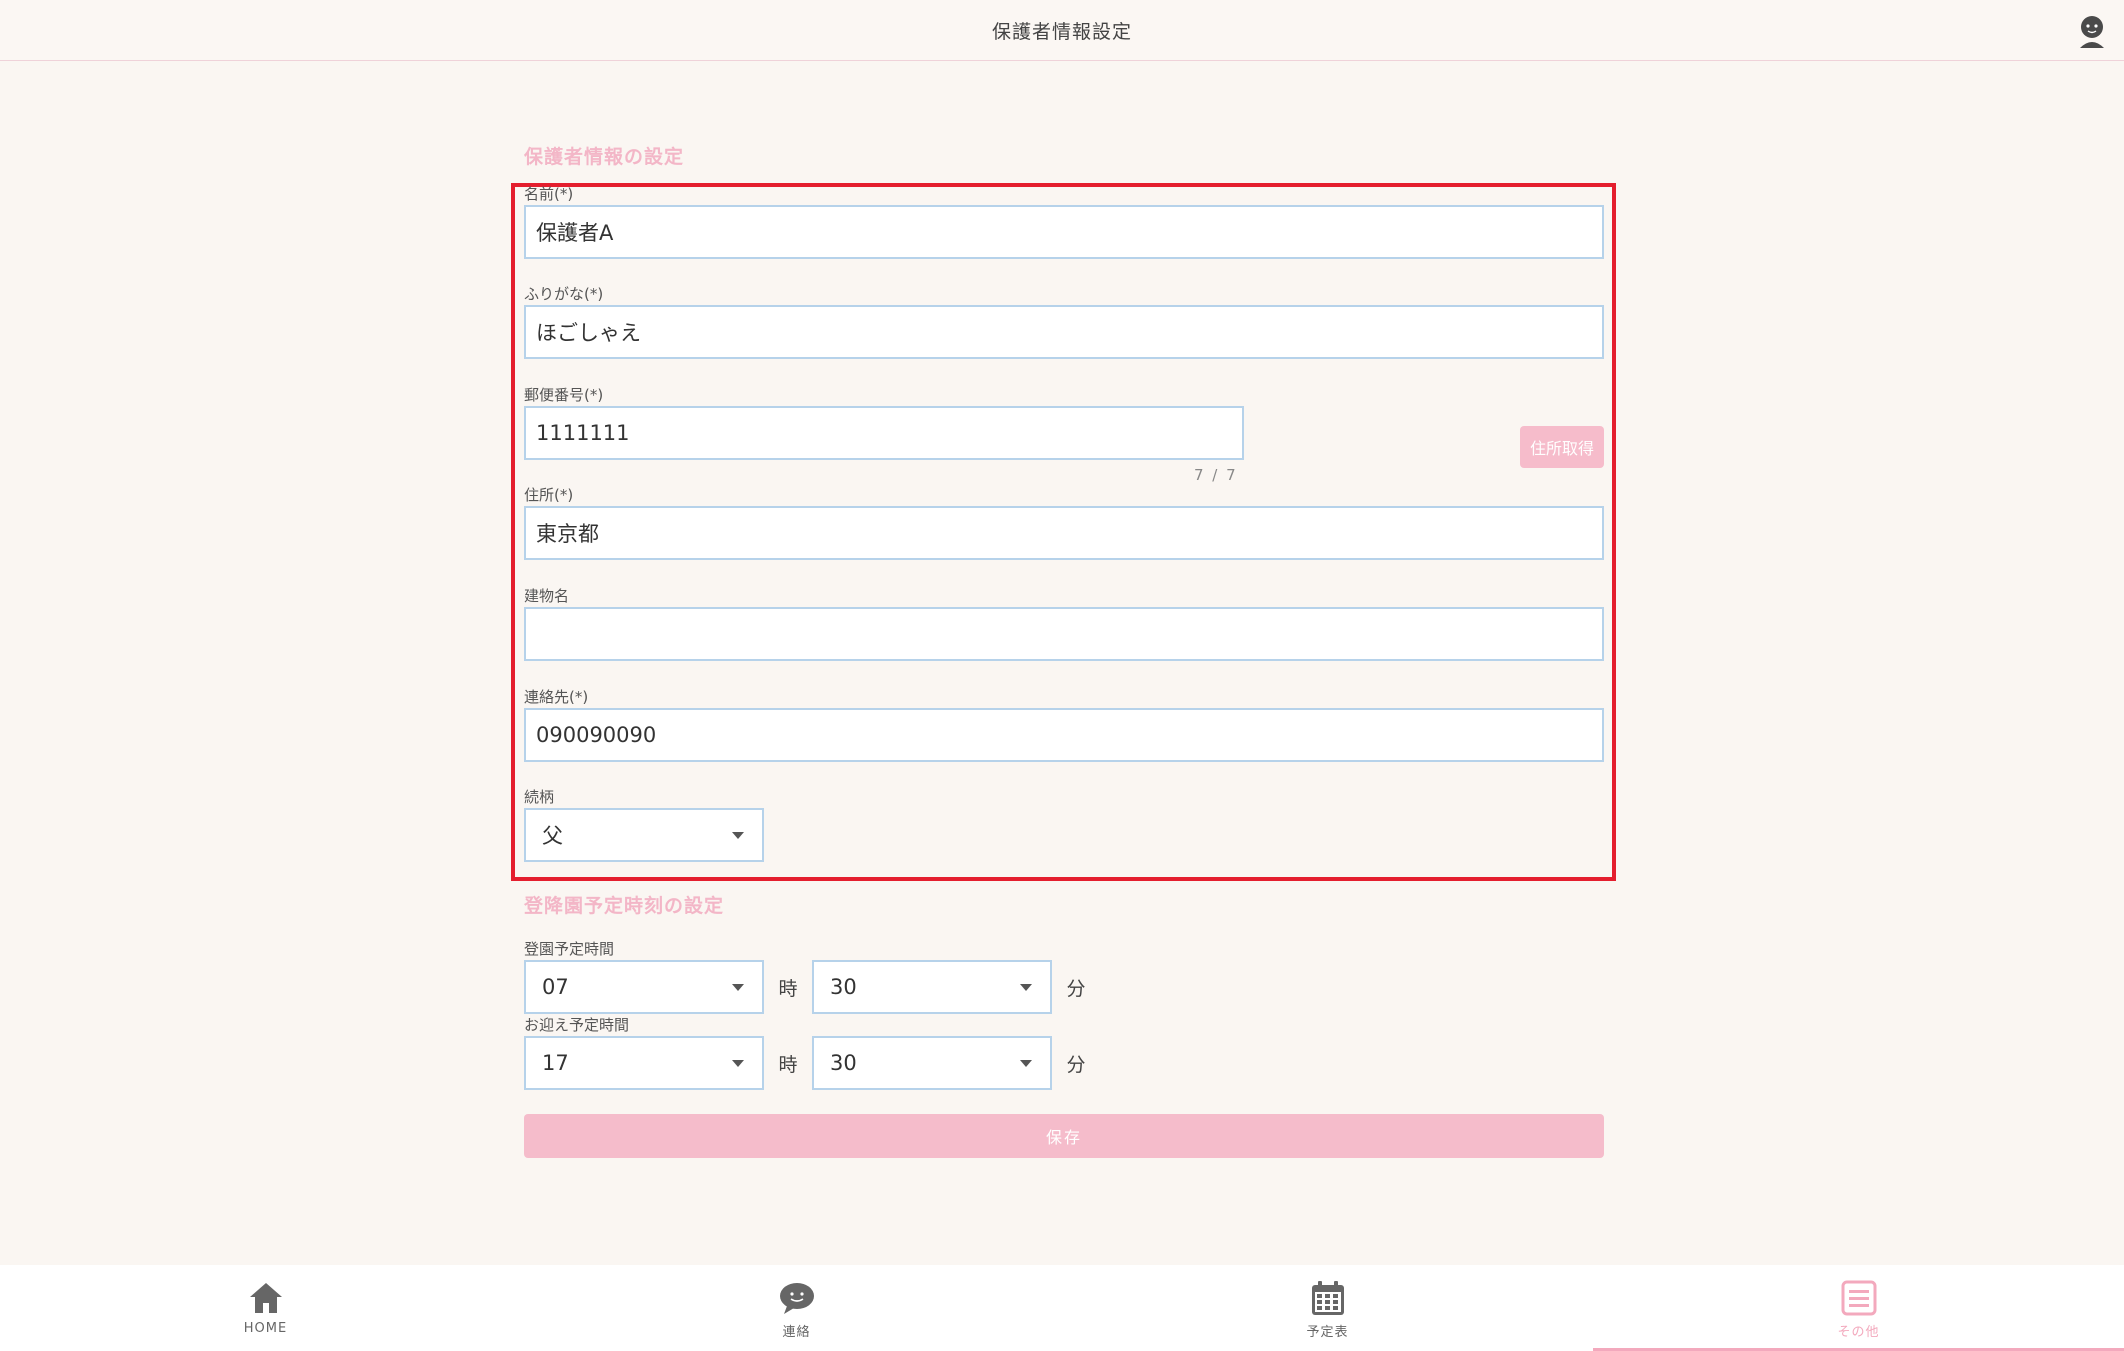  I want to click on zip-field: 郵便番号(*) 7 / 7 住所取得, so click(1064, 434).